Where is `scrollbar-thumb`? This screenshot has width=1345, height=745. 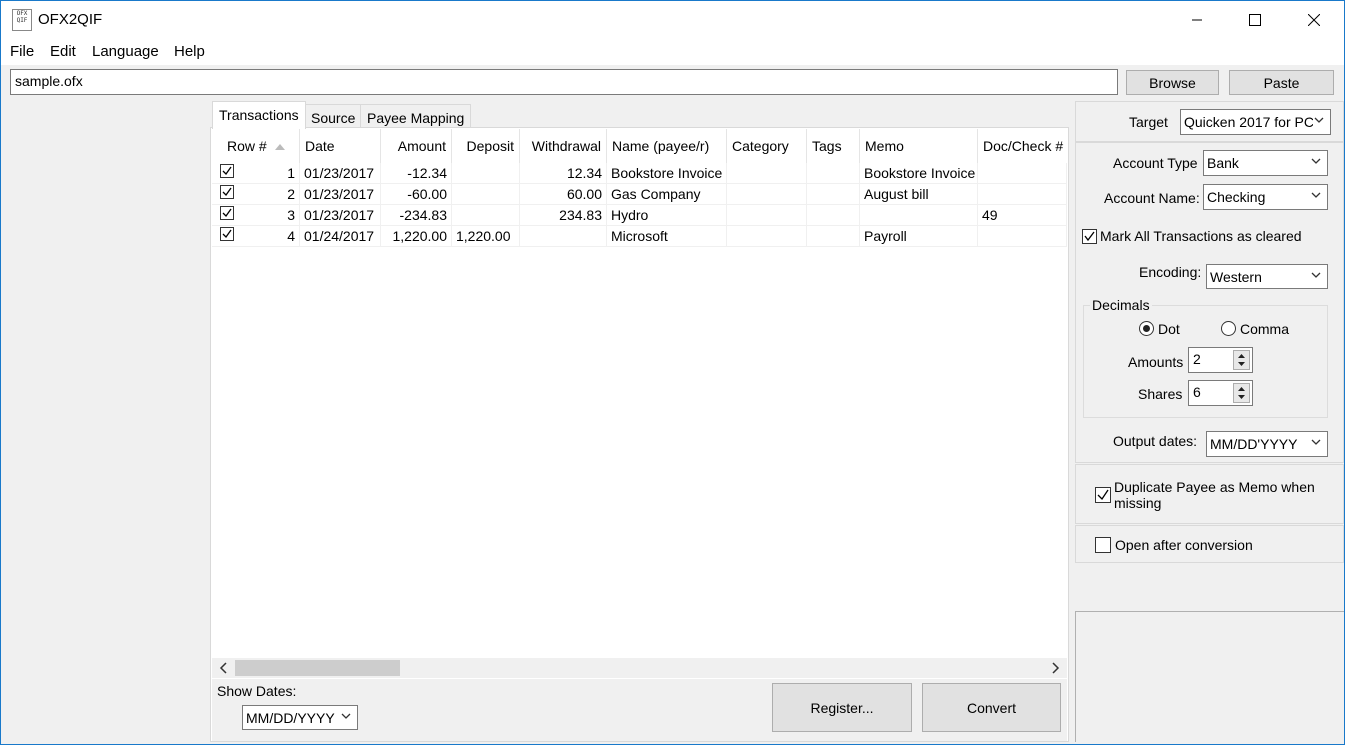 scrollbar-thumb is located at coordinates (317, 668).